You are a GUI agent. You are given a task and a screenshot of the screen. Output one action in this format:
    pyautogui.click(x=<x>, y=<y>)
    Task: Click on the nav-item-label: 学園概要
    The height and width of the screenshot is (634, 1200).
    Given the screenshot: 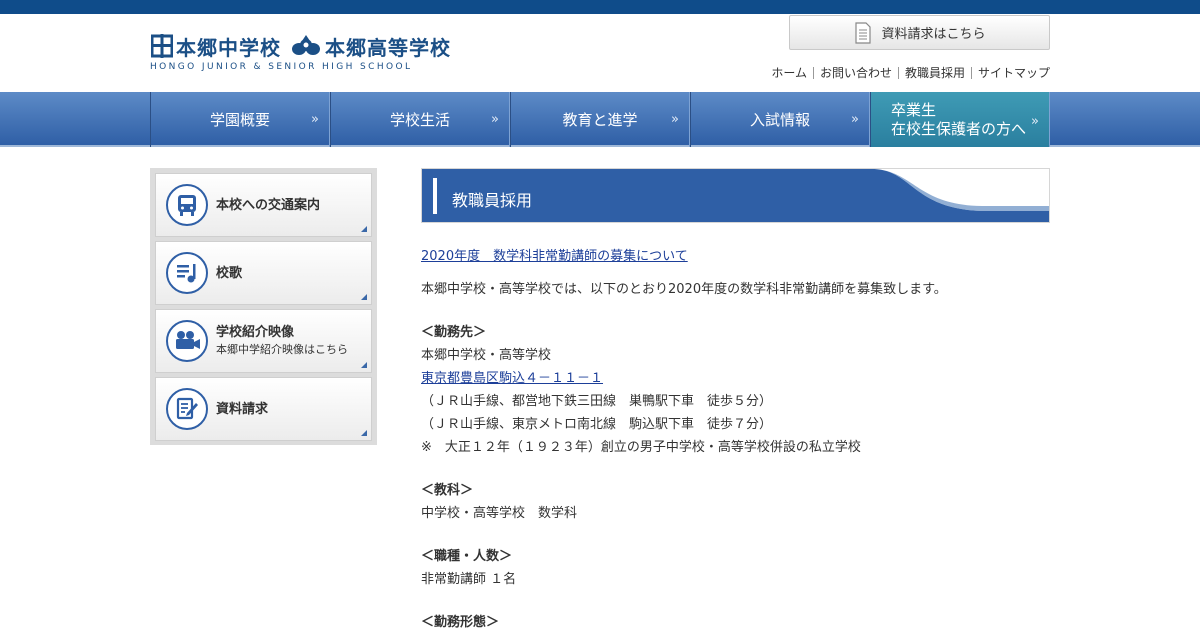 What is the action you would take?
    pyautogui.click(x=239, y=120)
    